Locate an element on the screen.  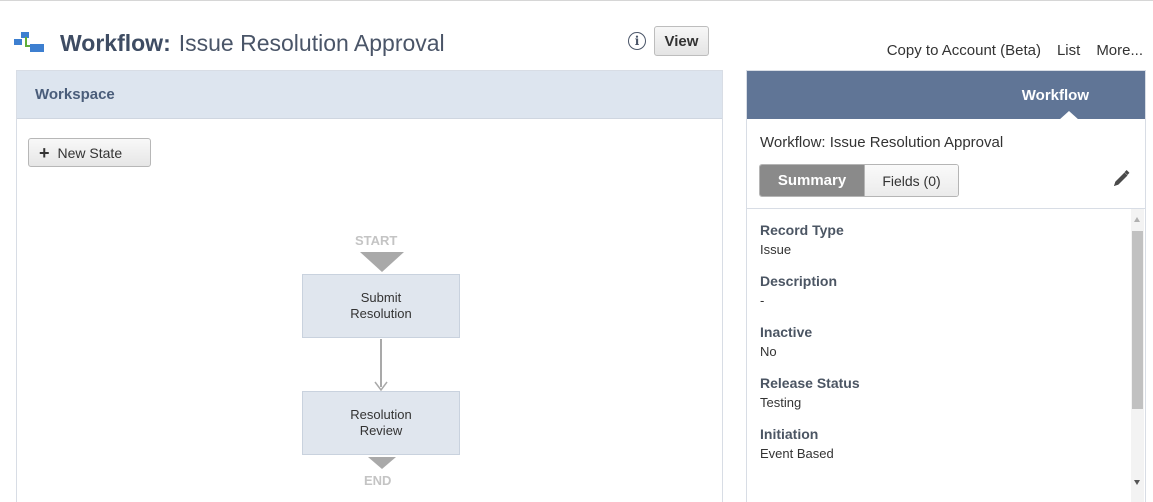
transition-line is located at coordinates (381, 363).